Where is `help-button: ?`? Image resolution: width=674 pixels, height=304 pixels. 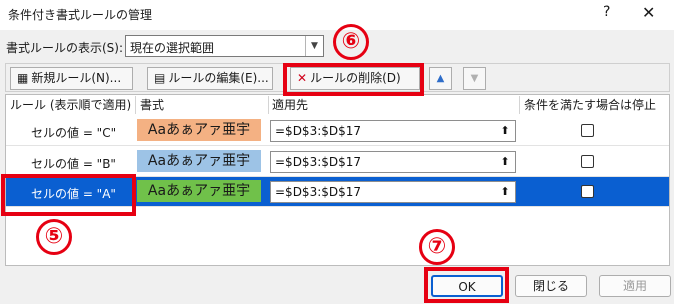
help-button: ? is located at coordinates (606, 12).